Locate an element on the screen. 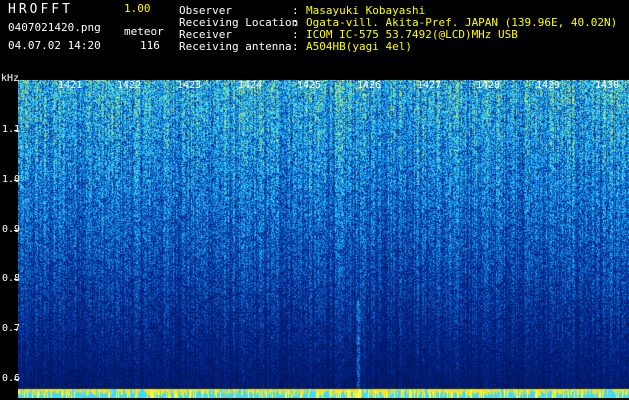  x-tick-label: 1428 is located at coordinates (488, 85).